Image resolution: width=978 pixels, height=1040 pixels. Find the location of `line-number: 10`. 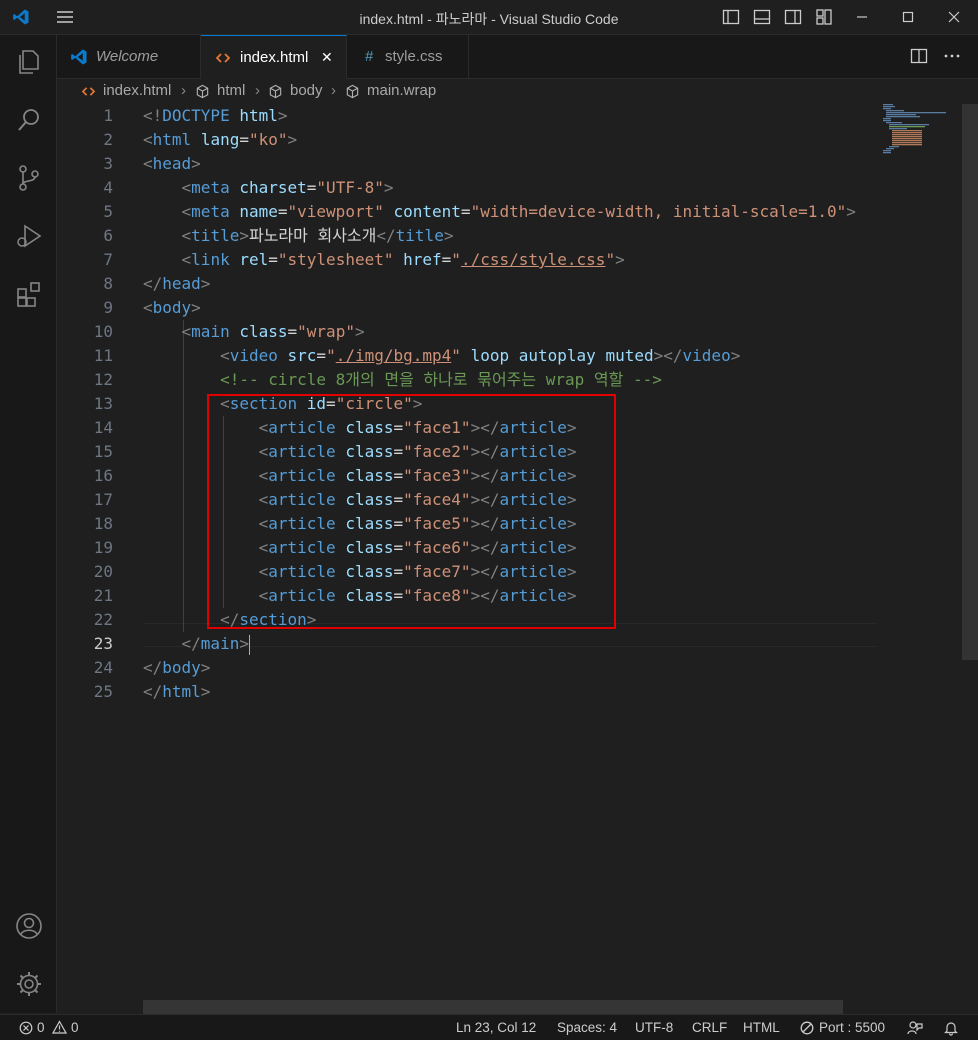

line-number: 10 is located at coordinates (103, 331).